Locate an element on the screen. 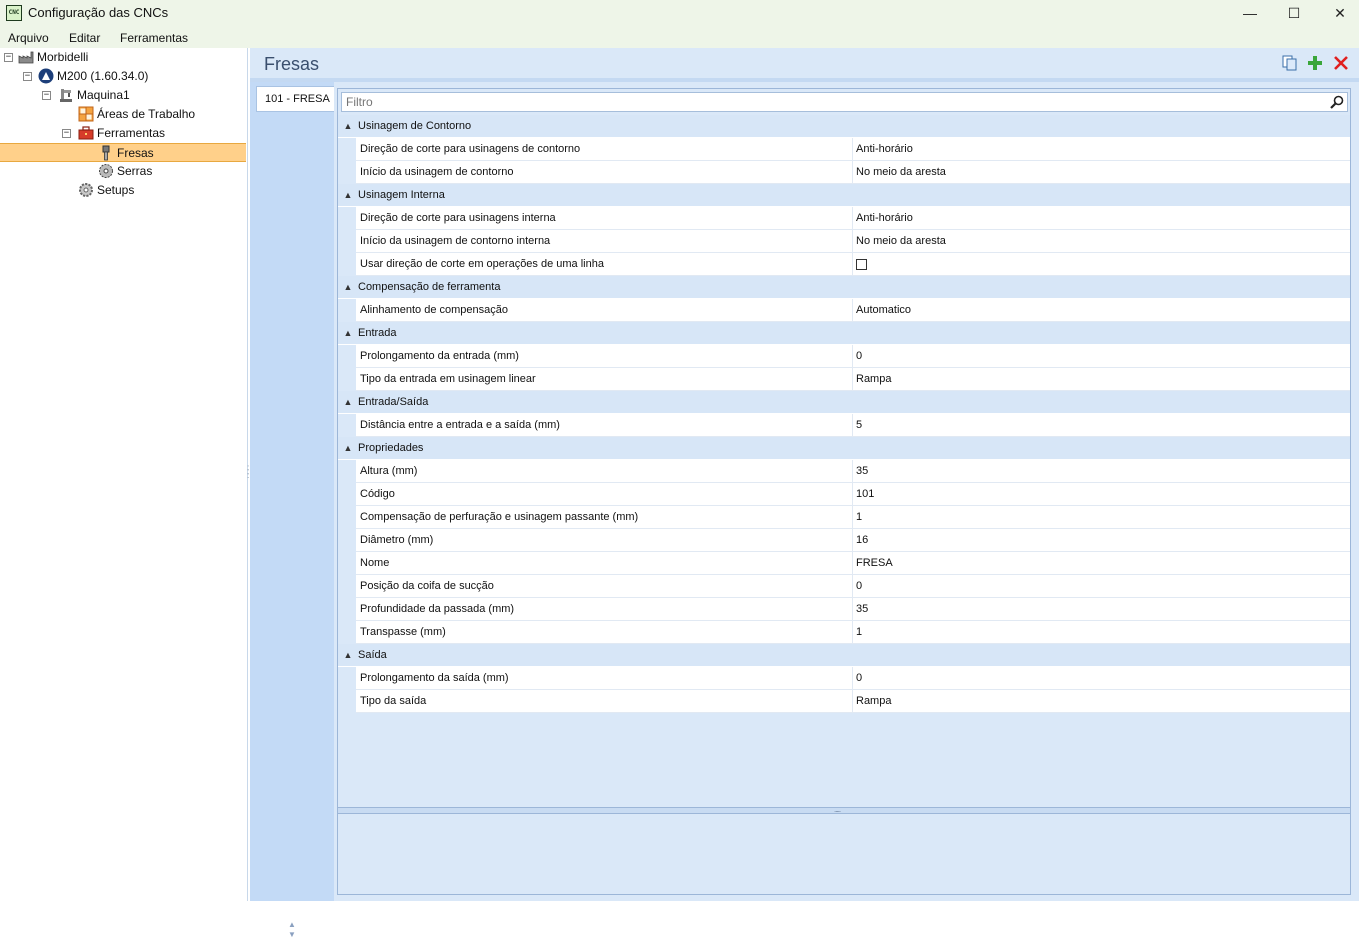 The image size is (1359, 940). property-row: Altura (mm) 35 is located at coordinates (853, 471).